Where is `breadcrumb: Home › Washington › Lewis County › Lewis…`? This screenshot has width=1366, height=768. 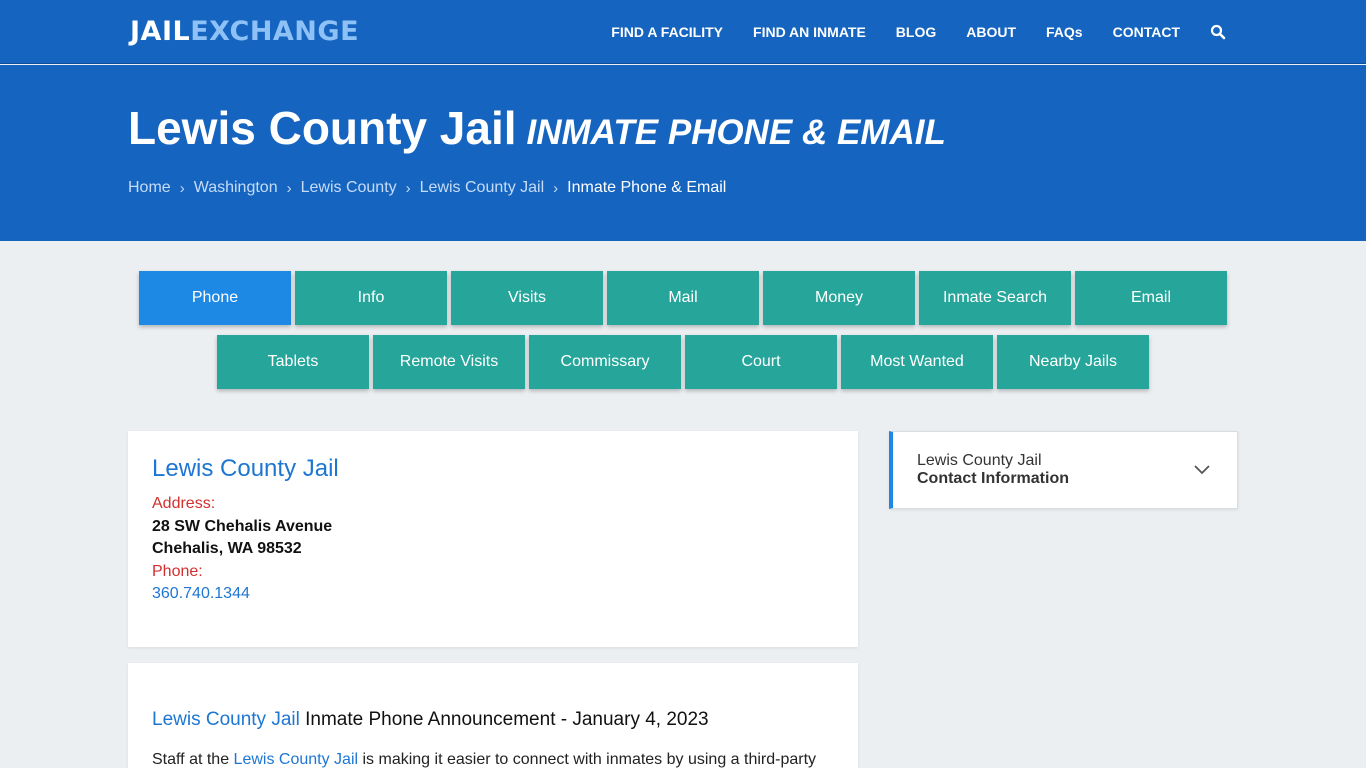
breadcrumb: Home › Washington › Lewis County › Lewis… is located at coordinates (427, 188).